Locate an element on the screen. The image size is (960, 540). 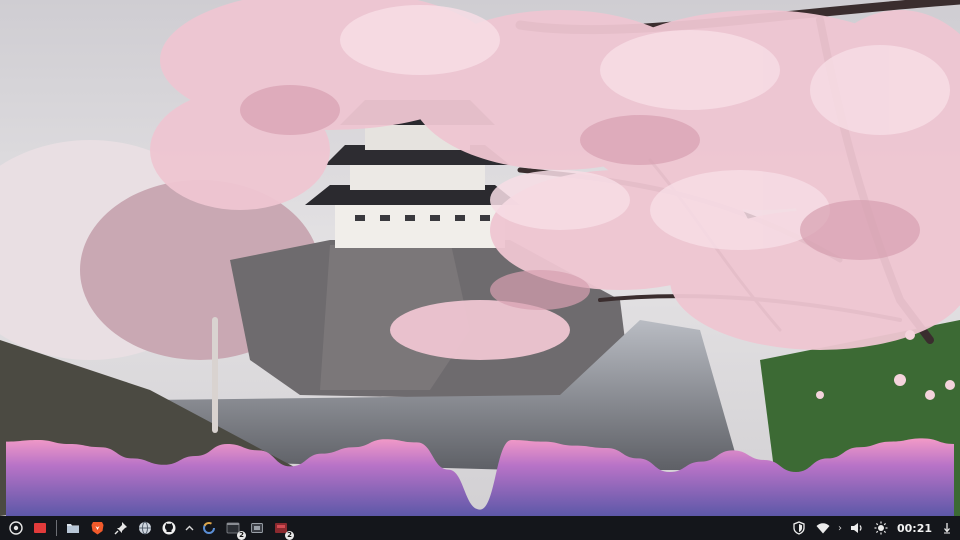
taskbar-left: 2 2 is located at coordinates (149, 528).